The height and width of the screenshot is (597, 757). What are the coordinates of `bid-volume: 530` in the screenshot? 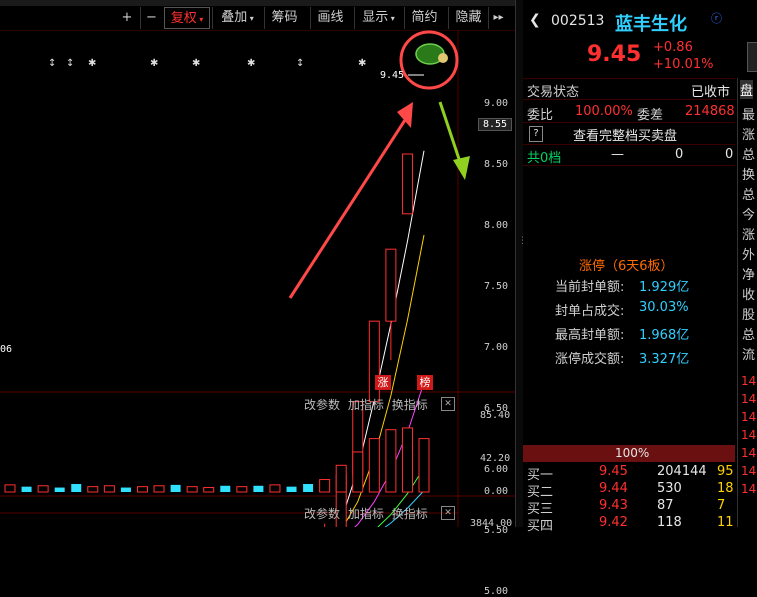 It's located at (669, 488).